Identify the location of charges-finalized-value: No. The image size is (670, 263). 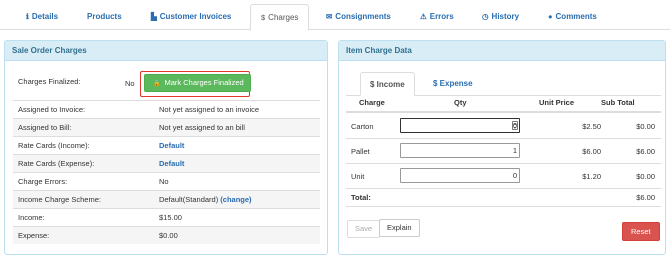
(130, 83).